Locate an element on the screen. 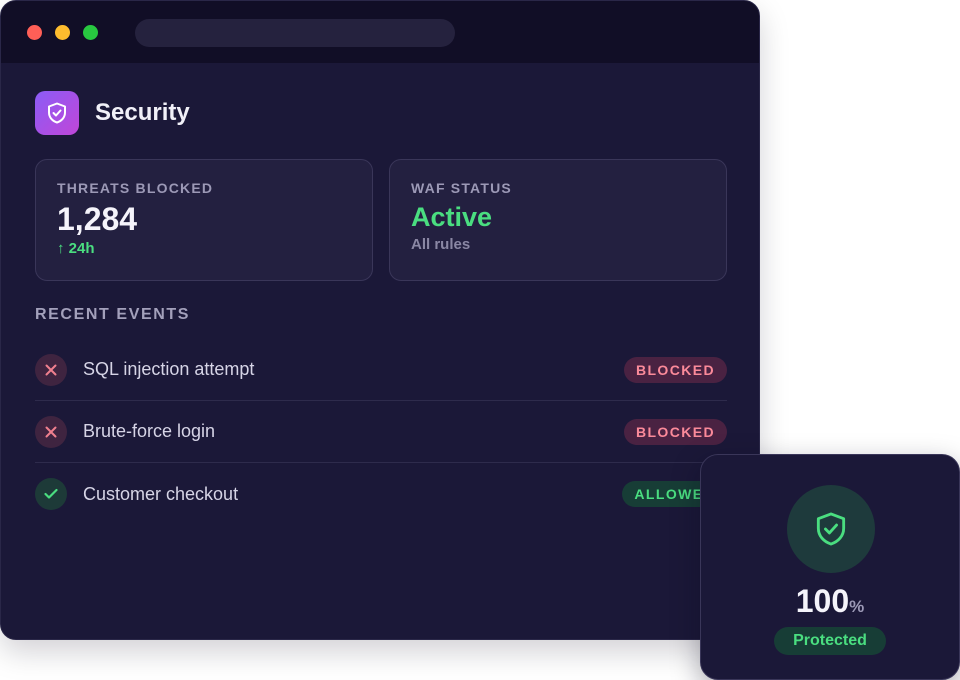 The height and width of the screenshot is (680, 960). check-icon is located at coordinates (51, 494).